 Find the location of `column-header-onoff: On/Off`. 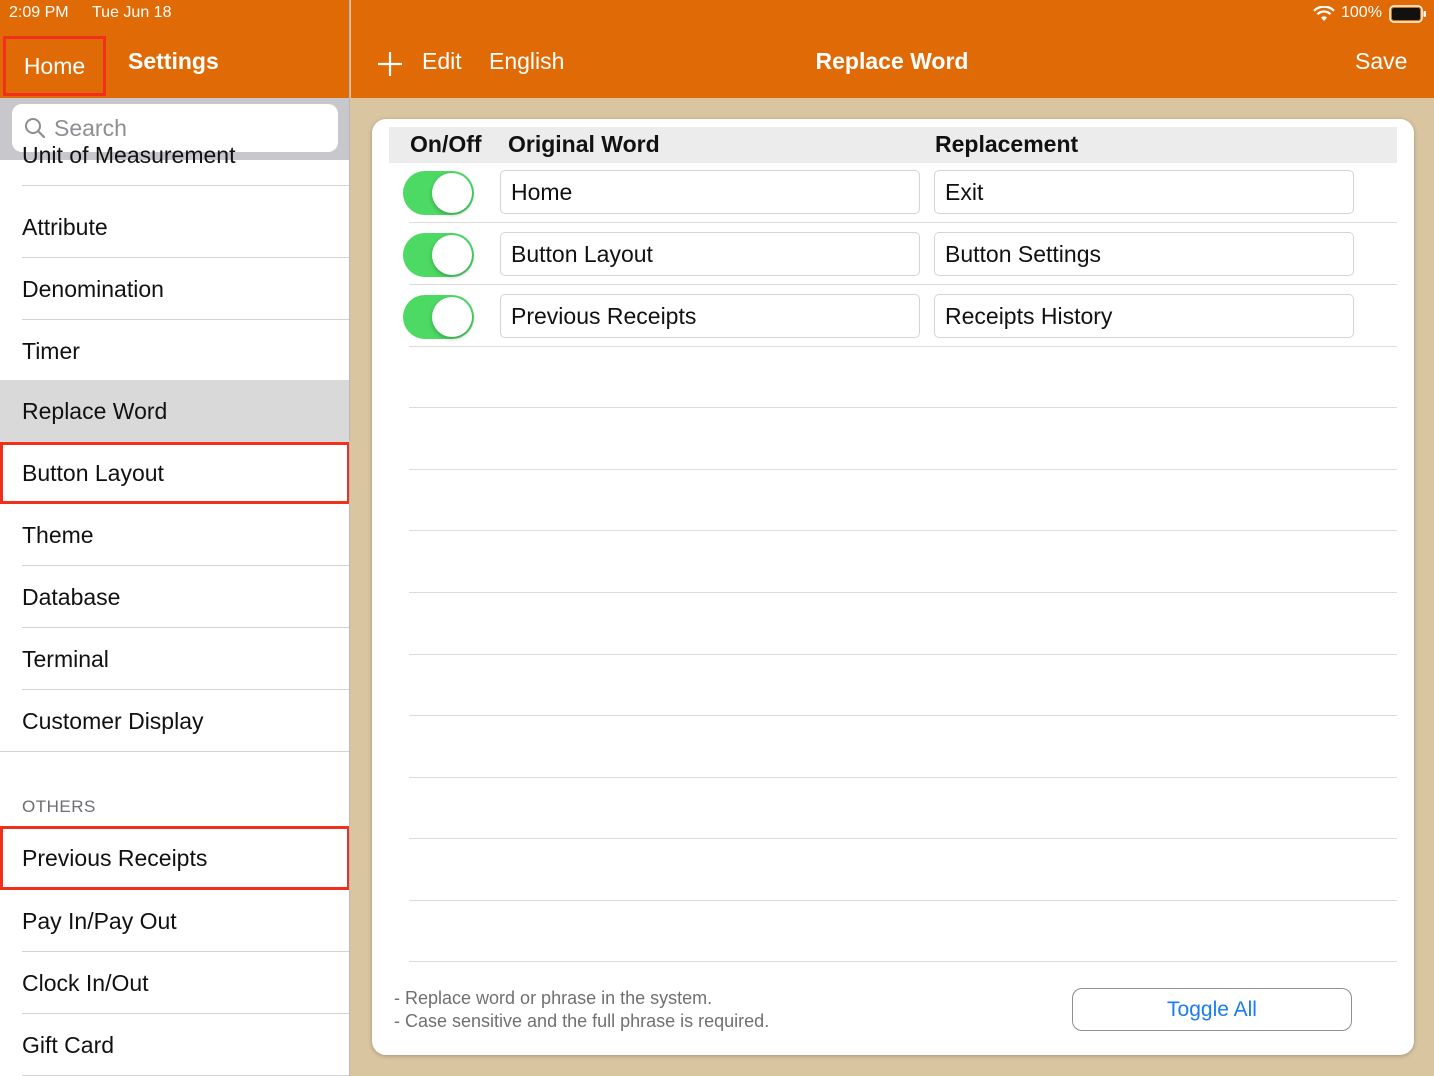

column-header-onoff: On/Off is located at coordinates (446, 144).